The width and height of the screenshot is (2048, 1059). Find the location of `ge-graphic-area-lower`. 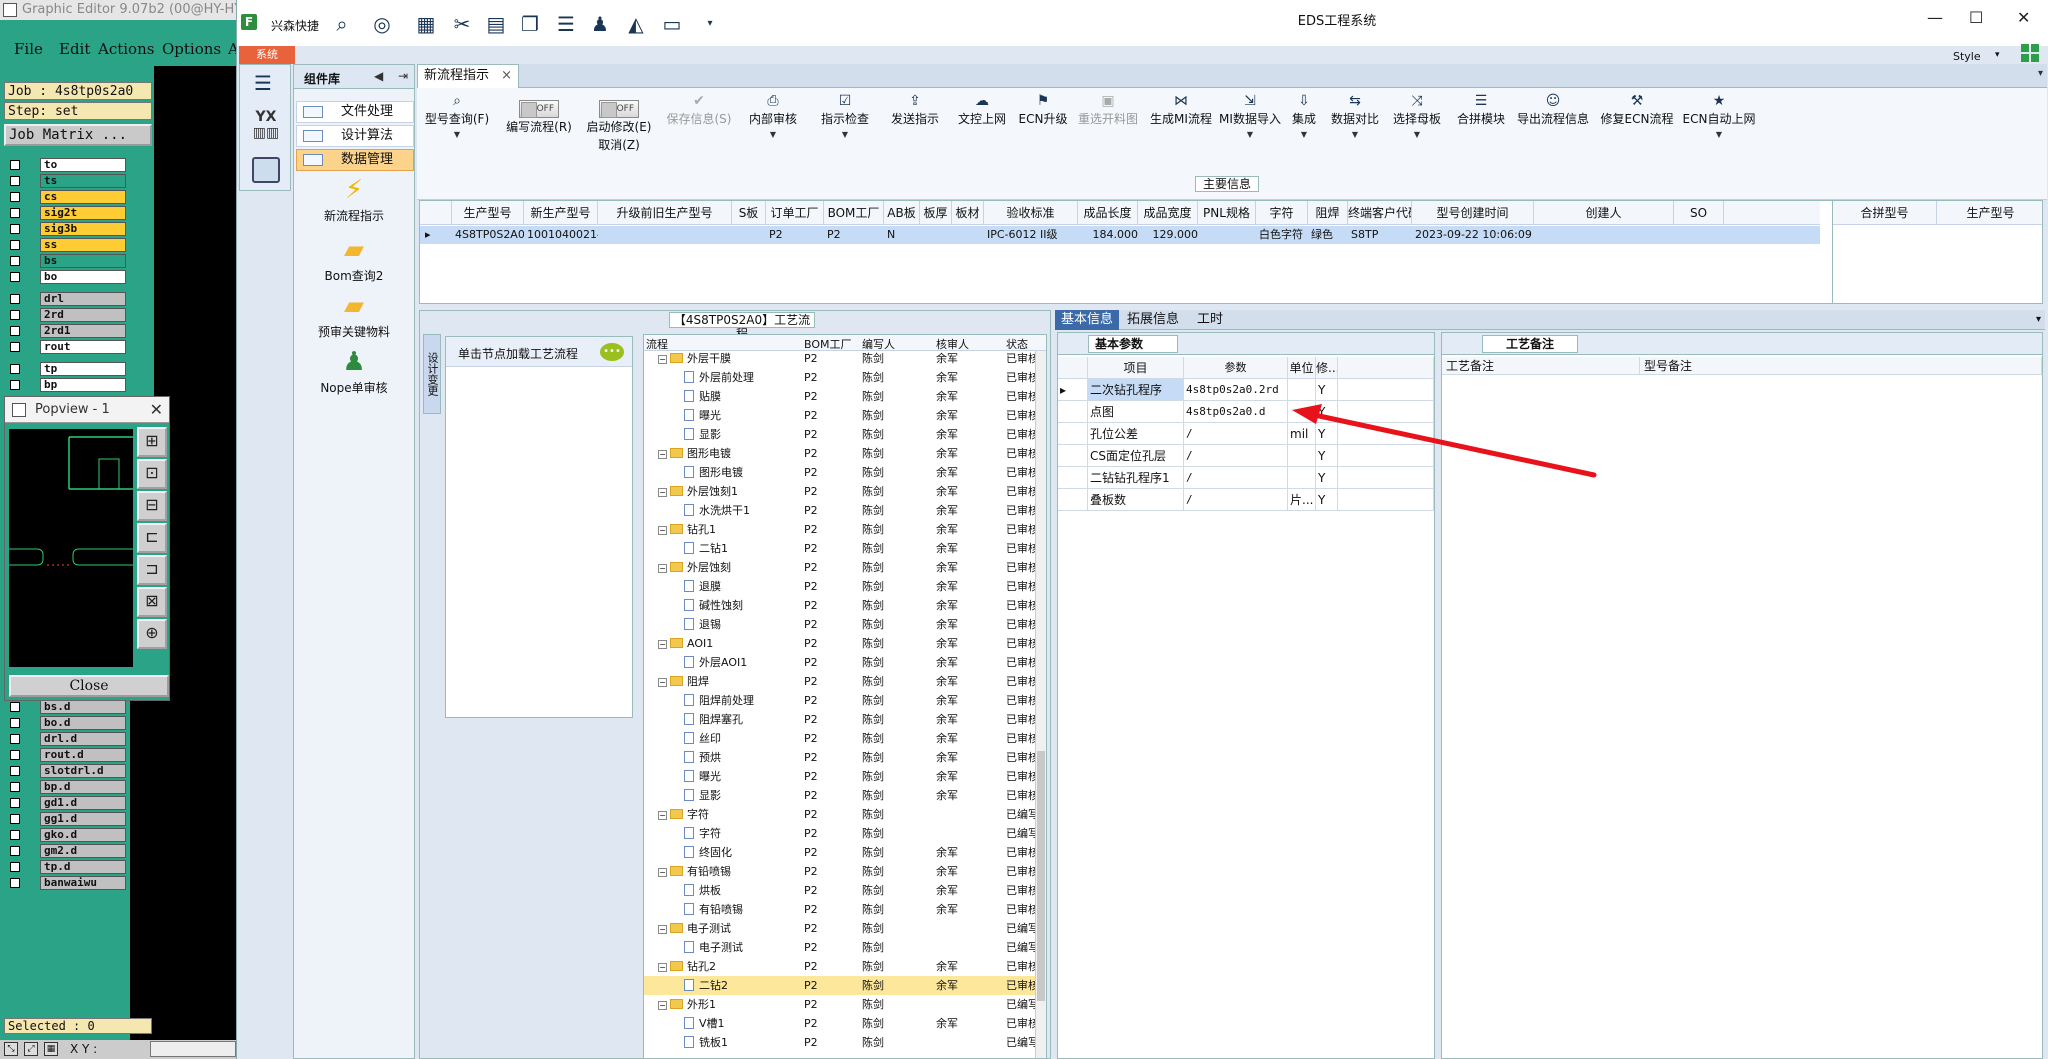

ge-graphic-area-lower is located at coordinates (185, 870).